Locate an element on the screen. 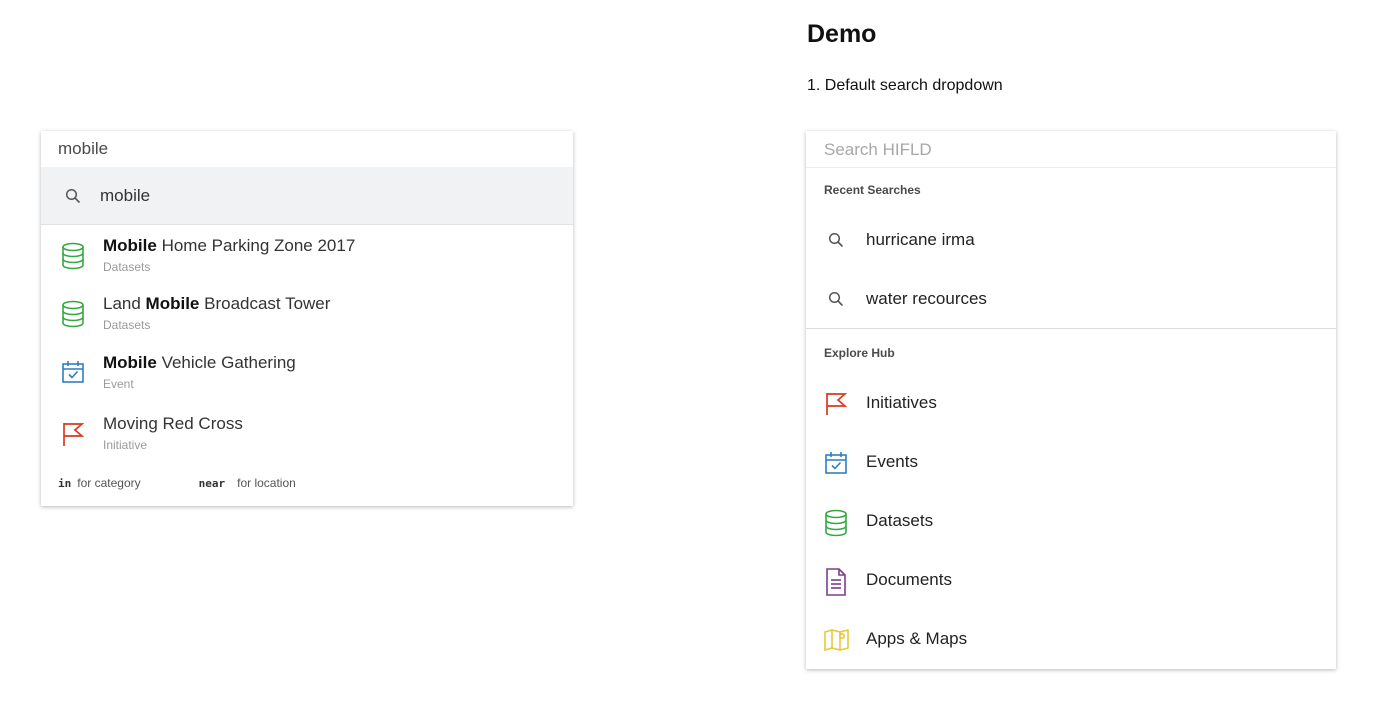  result-item: Land Mobile Broadcast Tower Datasets is located at coordinates (307, 316).